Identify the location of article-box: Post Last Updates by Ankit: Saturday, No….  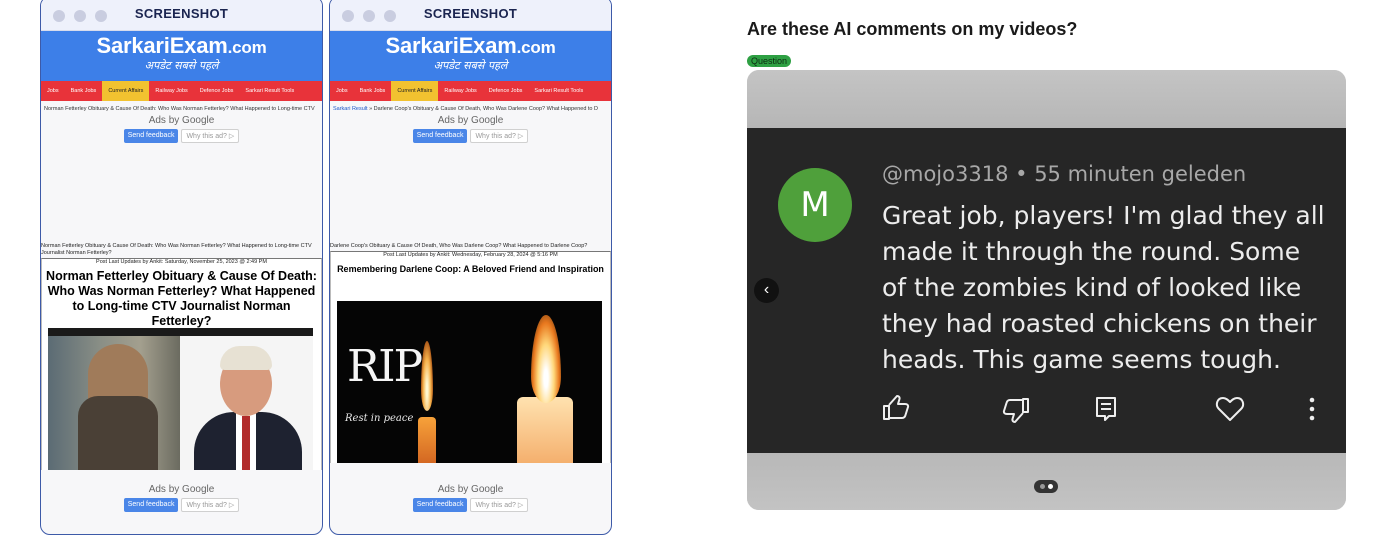
(181, 364).